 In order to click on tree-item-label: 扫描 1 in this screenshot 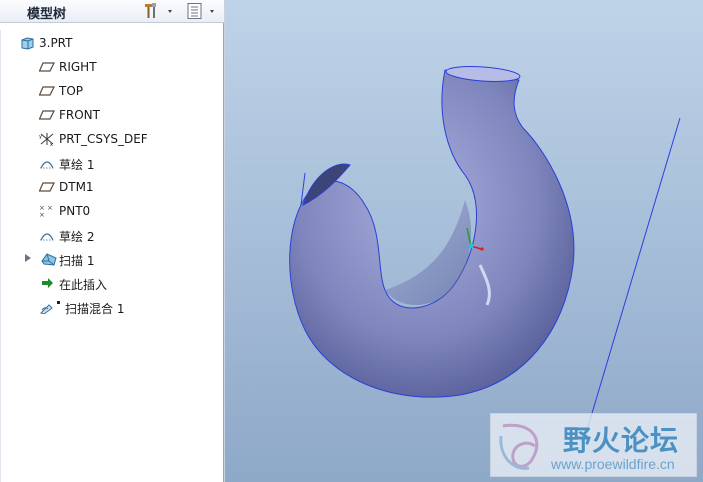, I will do `click(77, 261)`.